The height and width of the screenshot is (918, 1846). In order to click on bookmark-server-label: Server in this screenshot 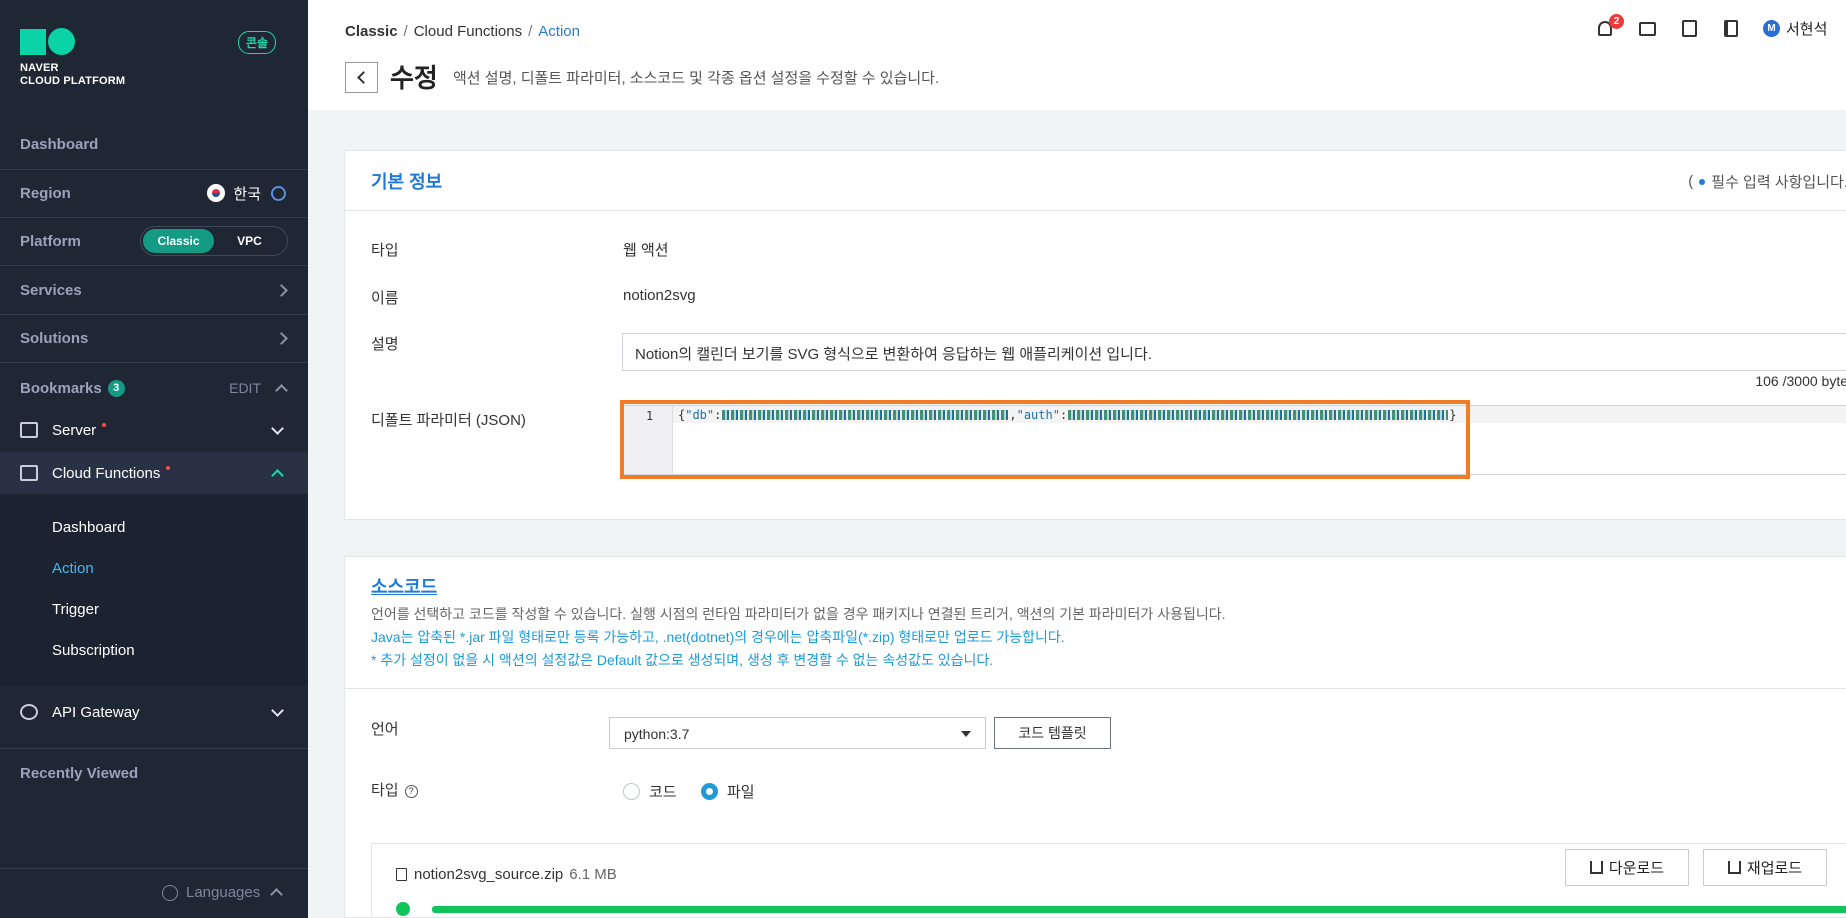, I will do `click(74, 430)`.